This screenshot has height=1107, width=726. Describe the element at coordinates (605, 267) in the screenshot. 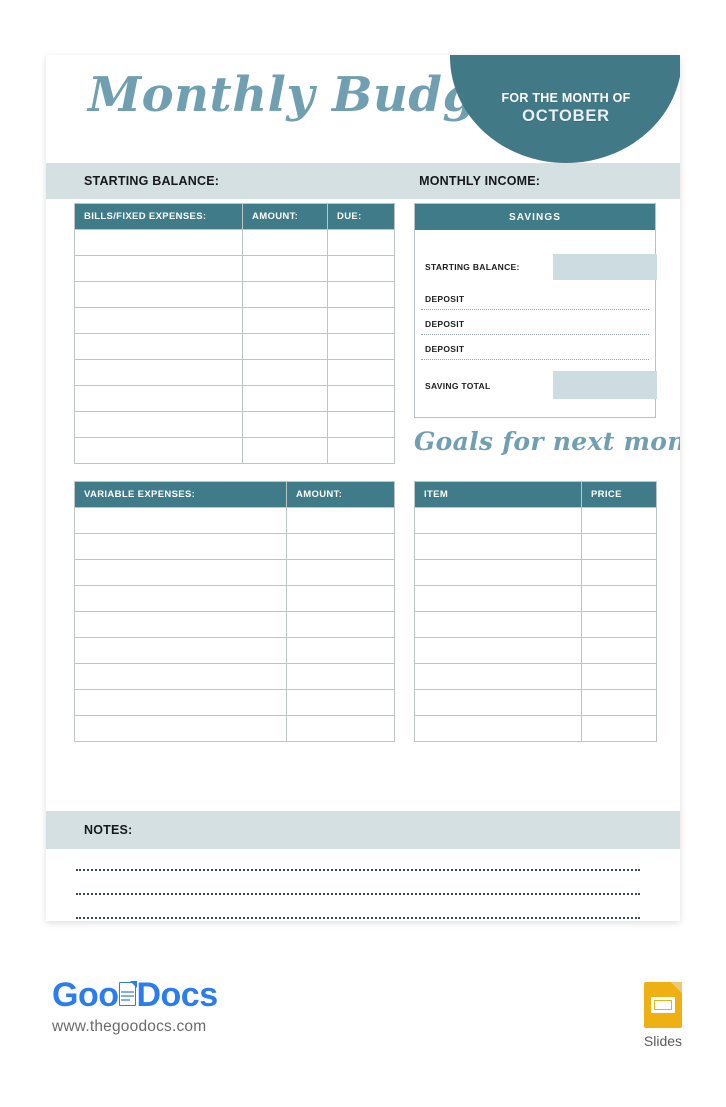

I see `savings-starting-balance-input` at that location.